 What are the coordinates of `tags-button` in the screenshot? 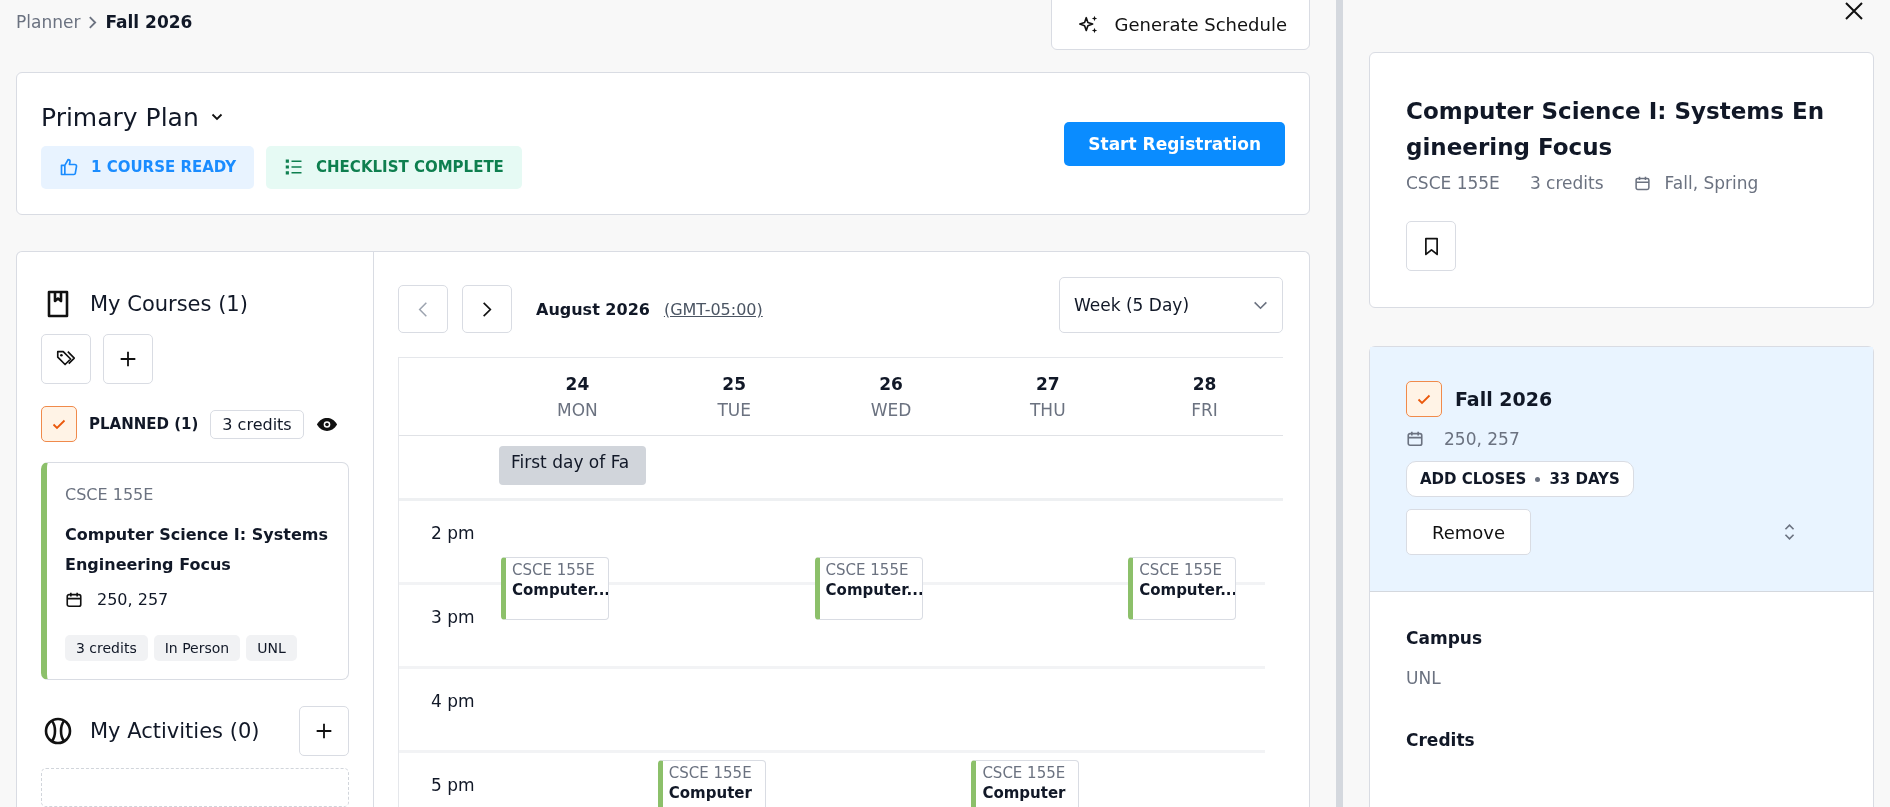 It's located at (66, 359).